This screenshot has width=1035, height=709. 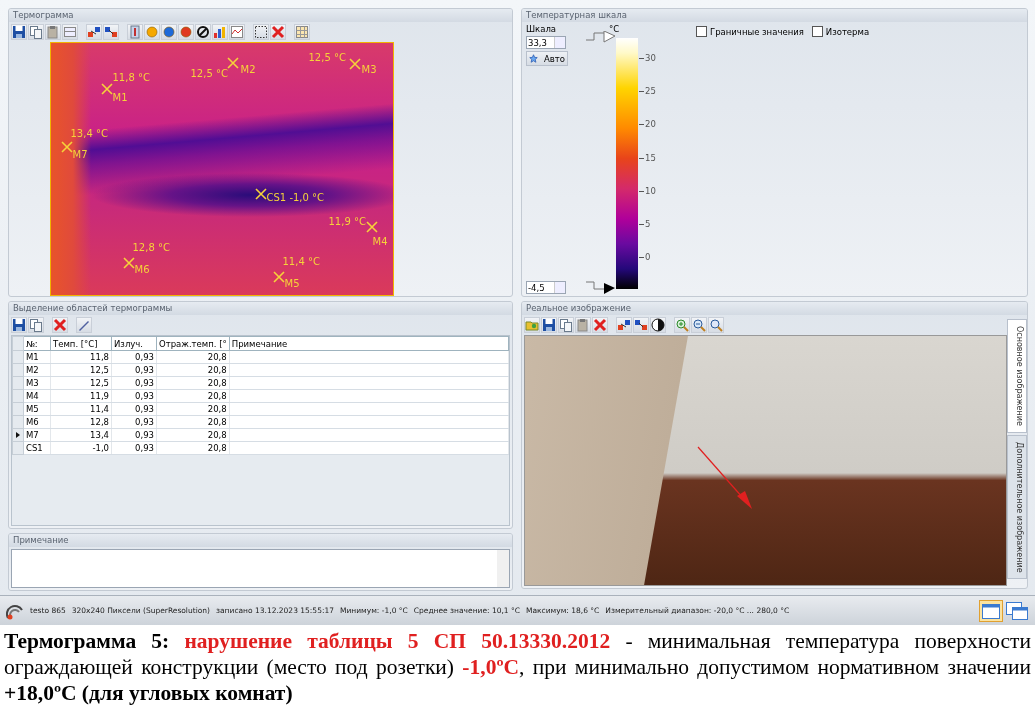 I want to click on thermometer-icon, so click(x=135, y=32).